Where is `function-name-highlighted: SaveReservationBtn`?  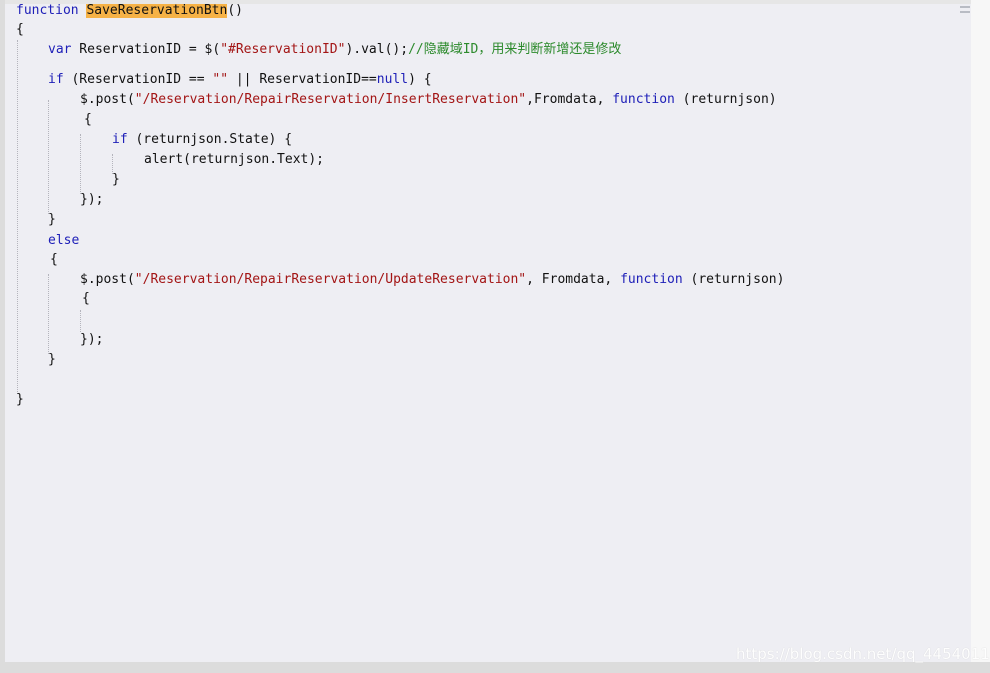
function-name-highlighted: SaveReservationBtn is located at coordinates (157, 11).